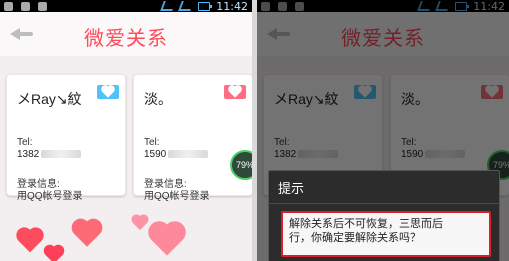 This screenshot has height=261, width=509. What do you see at coordinates (355, 237) in the screenshot?
I see `dialog-message-line2: 行，你确定要解除关系吗？` at bounding box center [355, 237].